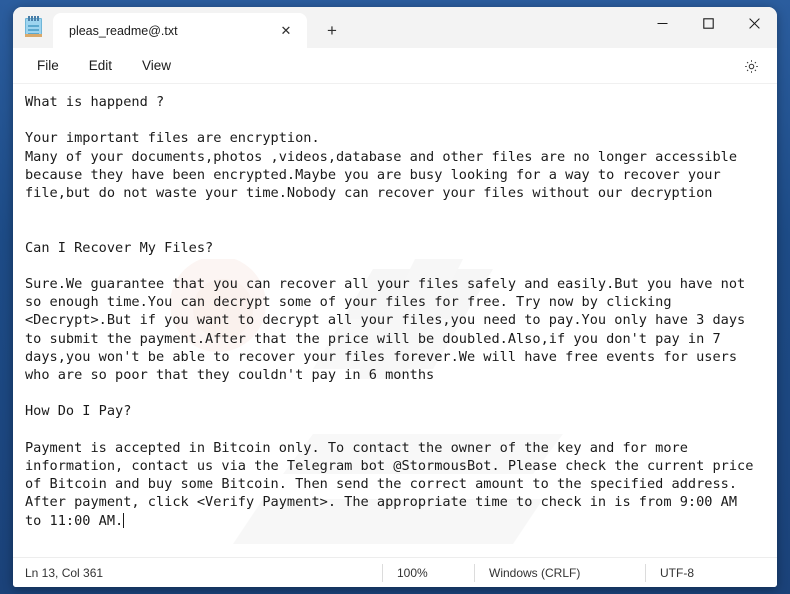 Image resolution: width=790 pixels, height=594 pixels. Describe the element at coordinates (676, 572) in the screenshot. I see `status-encoding: UTF-8` at that location.